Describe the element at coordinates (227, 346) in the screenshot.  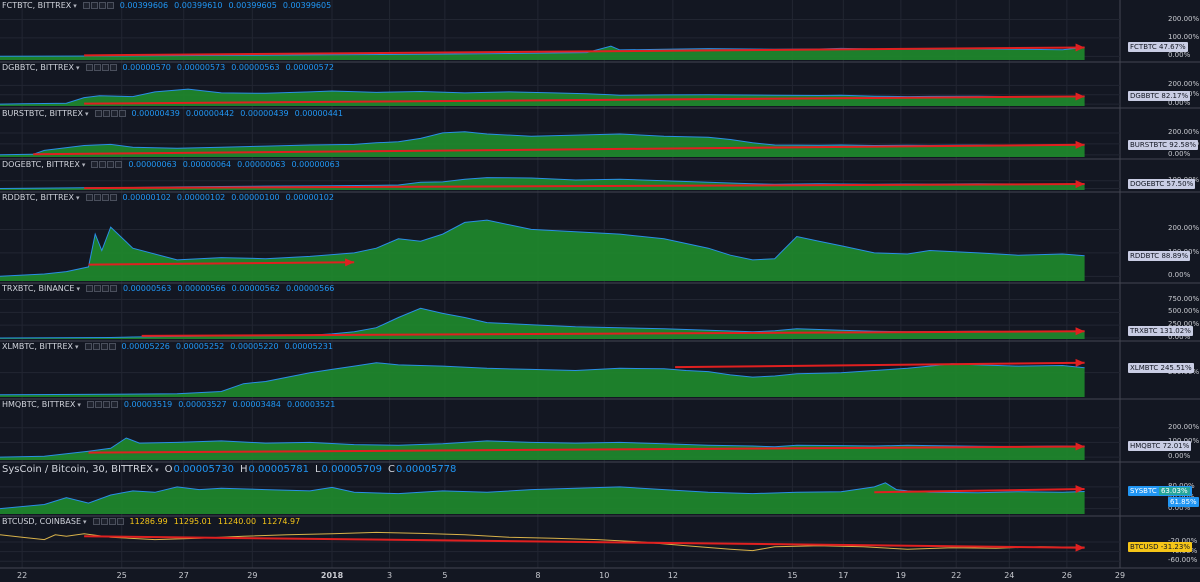
I see `ohlc-values: 0.00005226 0.00005252 0.00005220 0.00005231` at that location.